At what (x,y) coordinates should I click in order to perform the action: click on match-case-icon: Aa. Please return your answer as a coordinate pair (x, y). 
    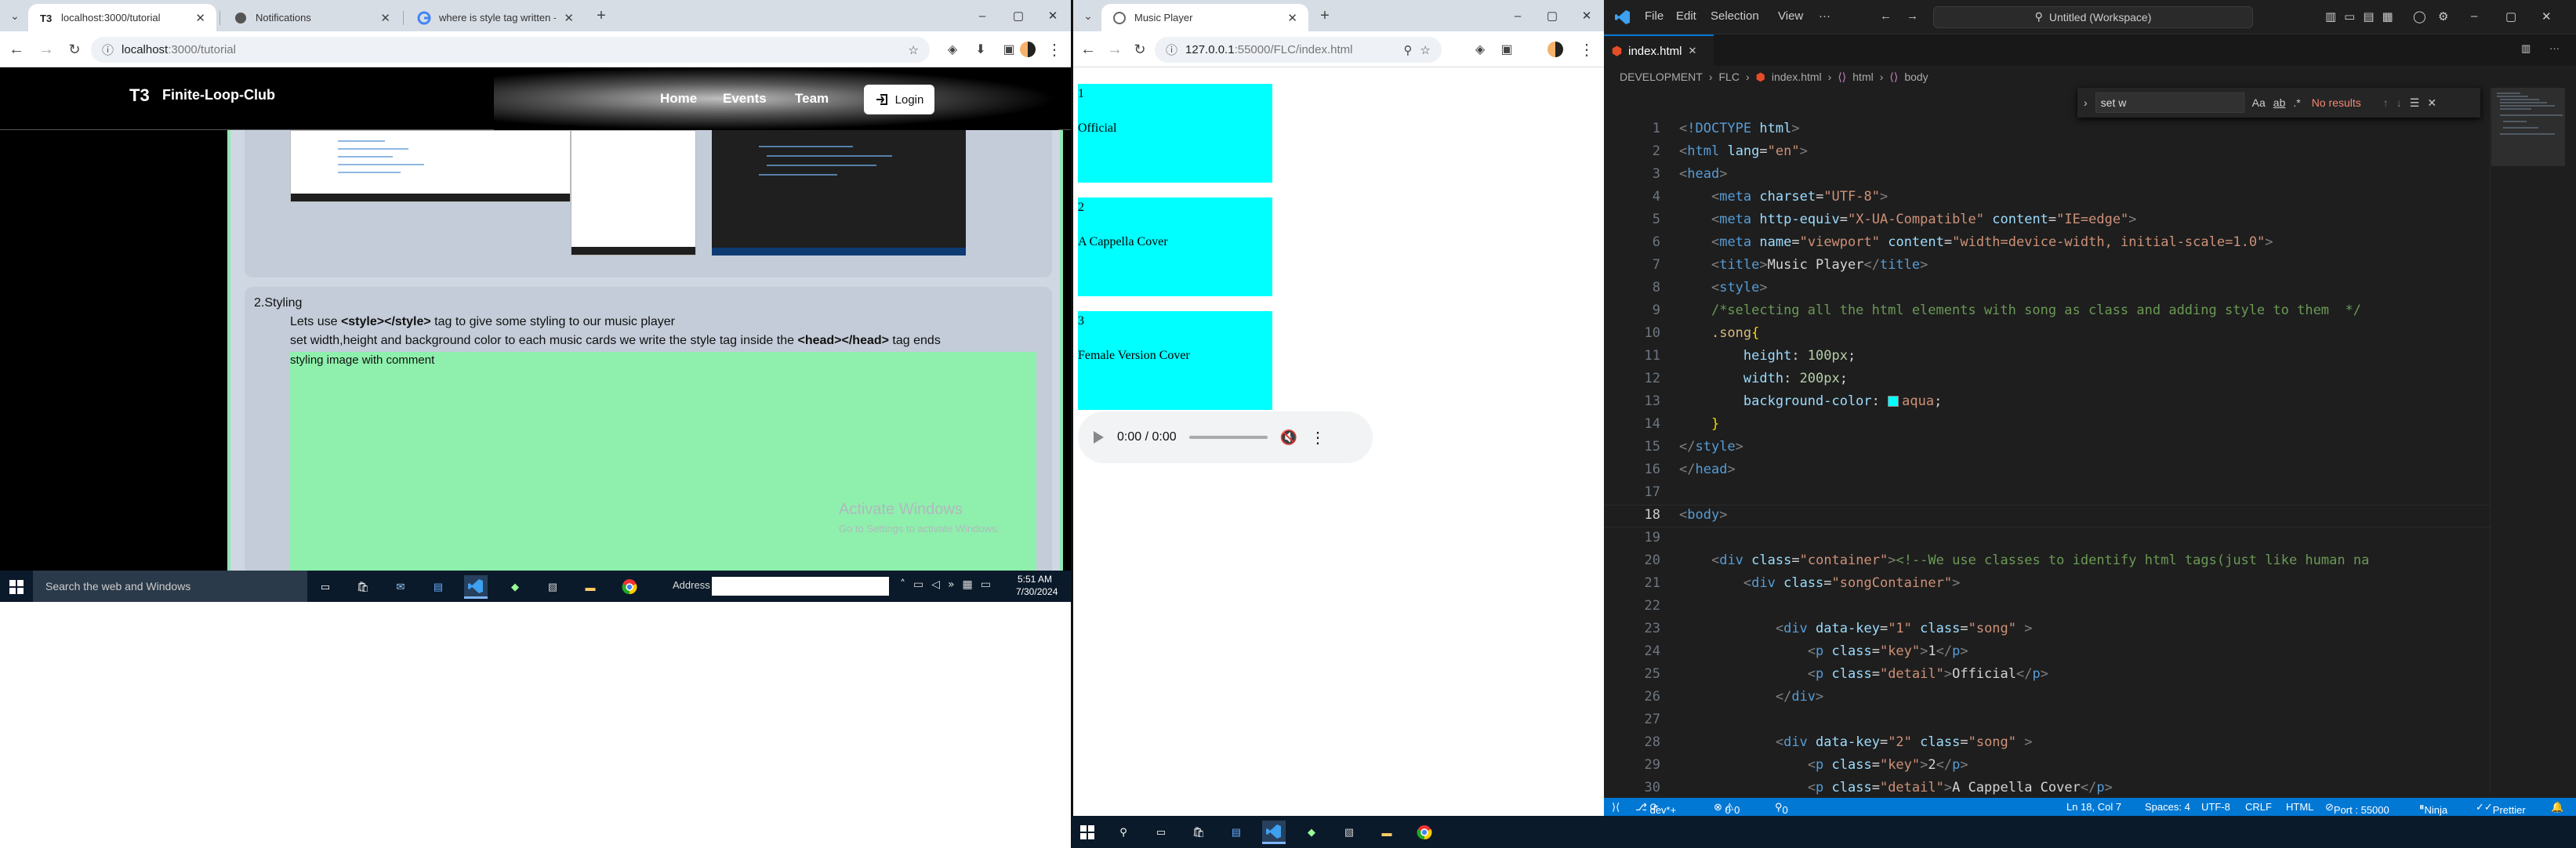
    Looking at the image, I should click on (2259, 102).